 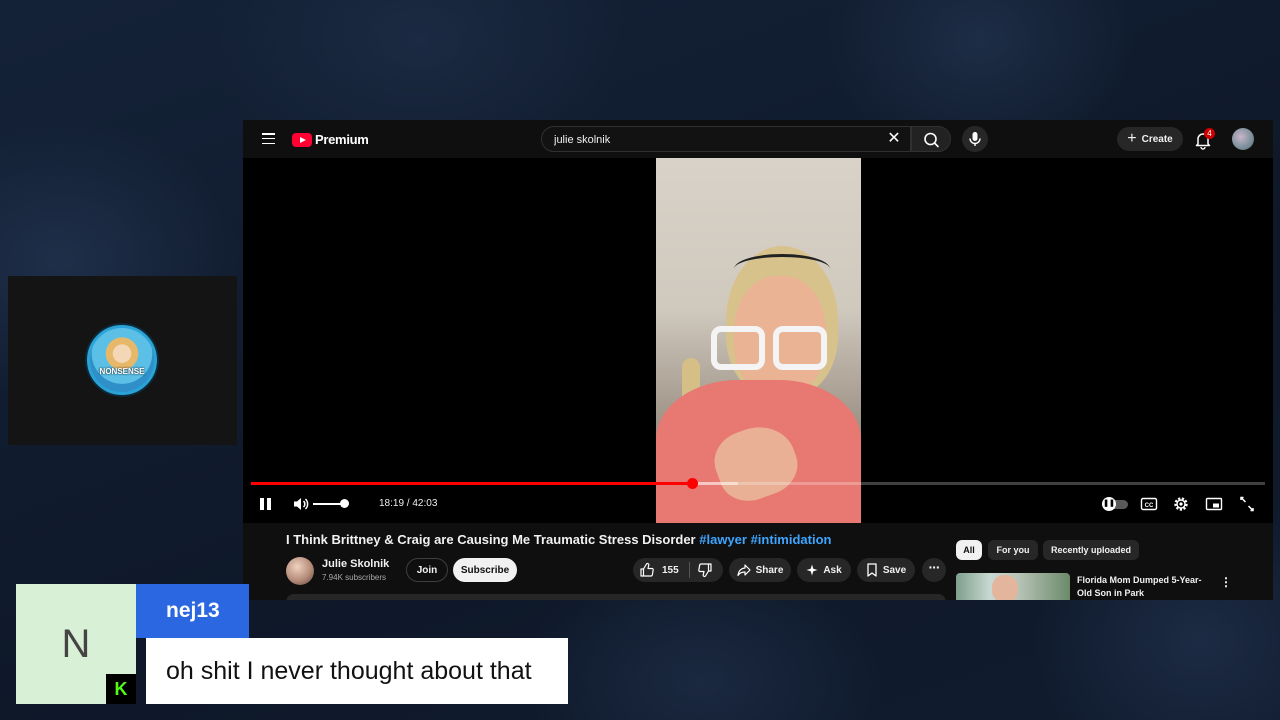 I want to click on speaker-icon, so click(x=301, y=504).